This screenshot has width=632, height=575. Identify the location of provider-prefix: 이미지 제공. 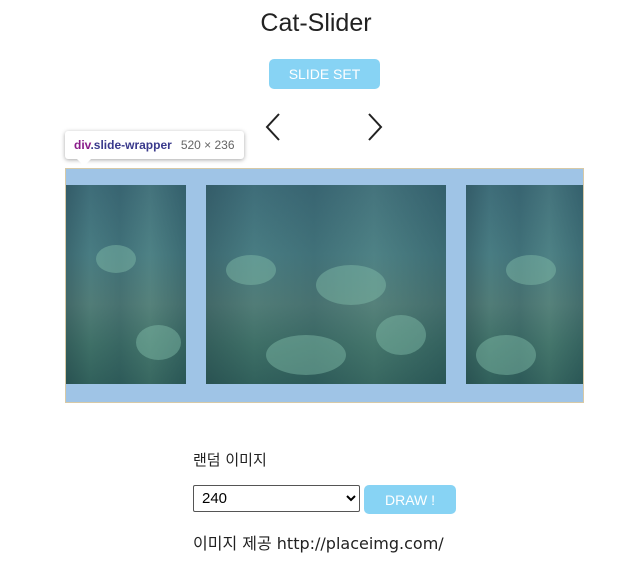
(232, 543).